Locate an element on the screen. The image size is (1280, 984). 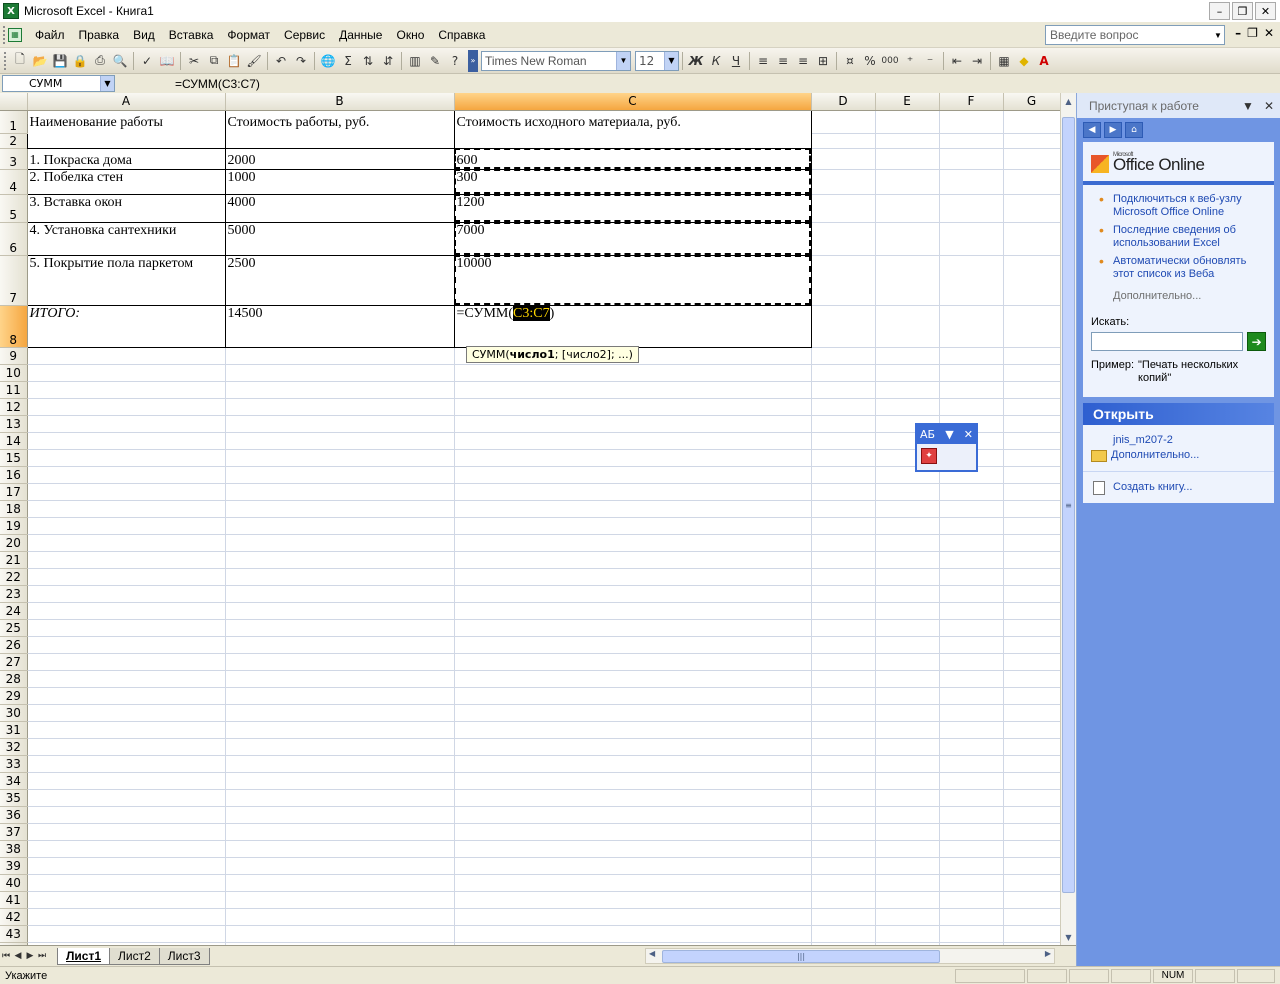
cell-g35 is located at coordinates (1031, 798).